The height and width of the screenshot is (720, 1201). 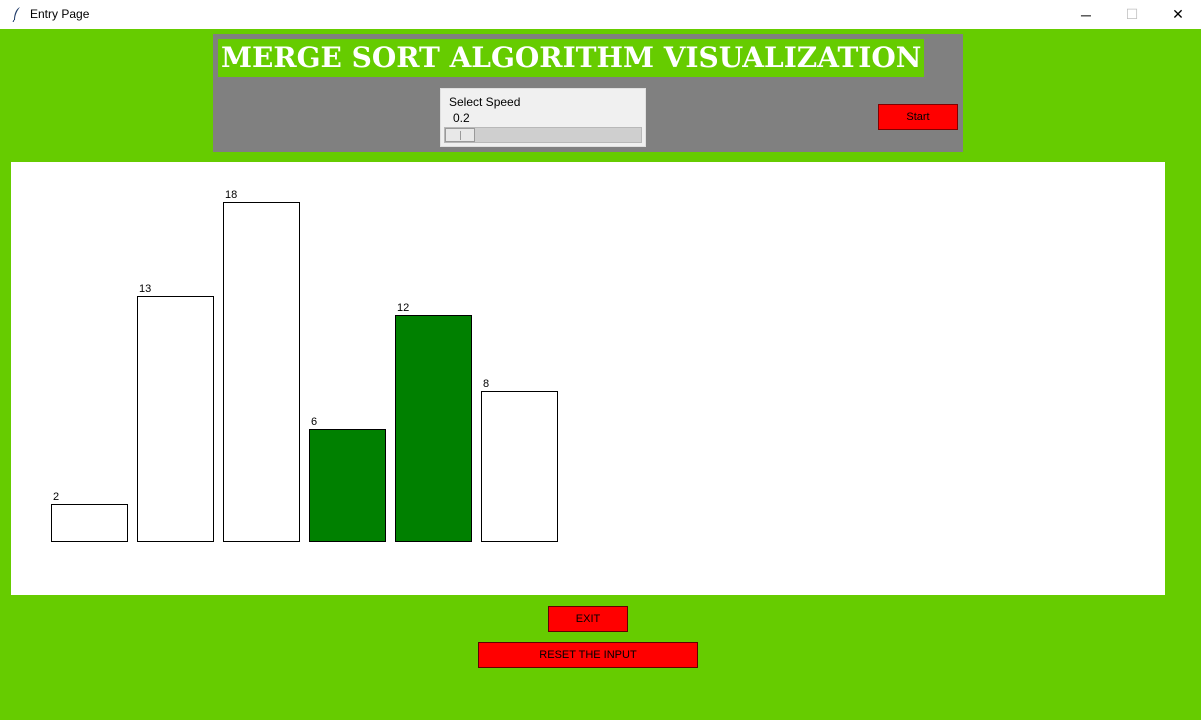 I want to click on reset-input-button: RESET THE INPUT, so click(x=588, y=655).